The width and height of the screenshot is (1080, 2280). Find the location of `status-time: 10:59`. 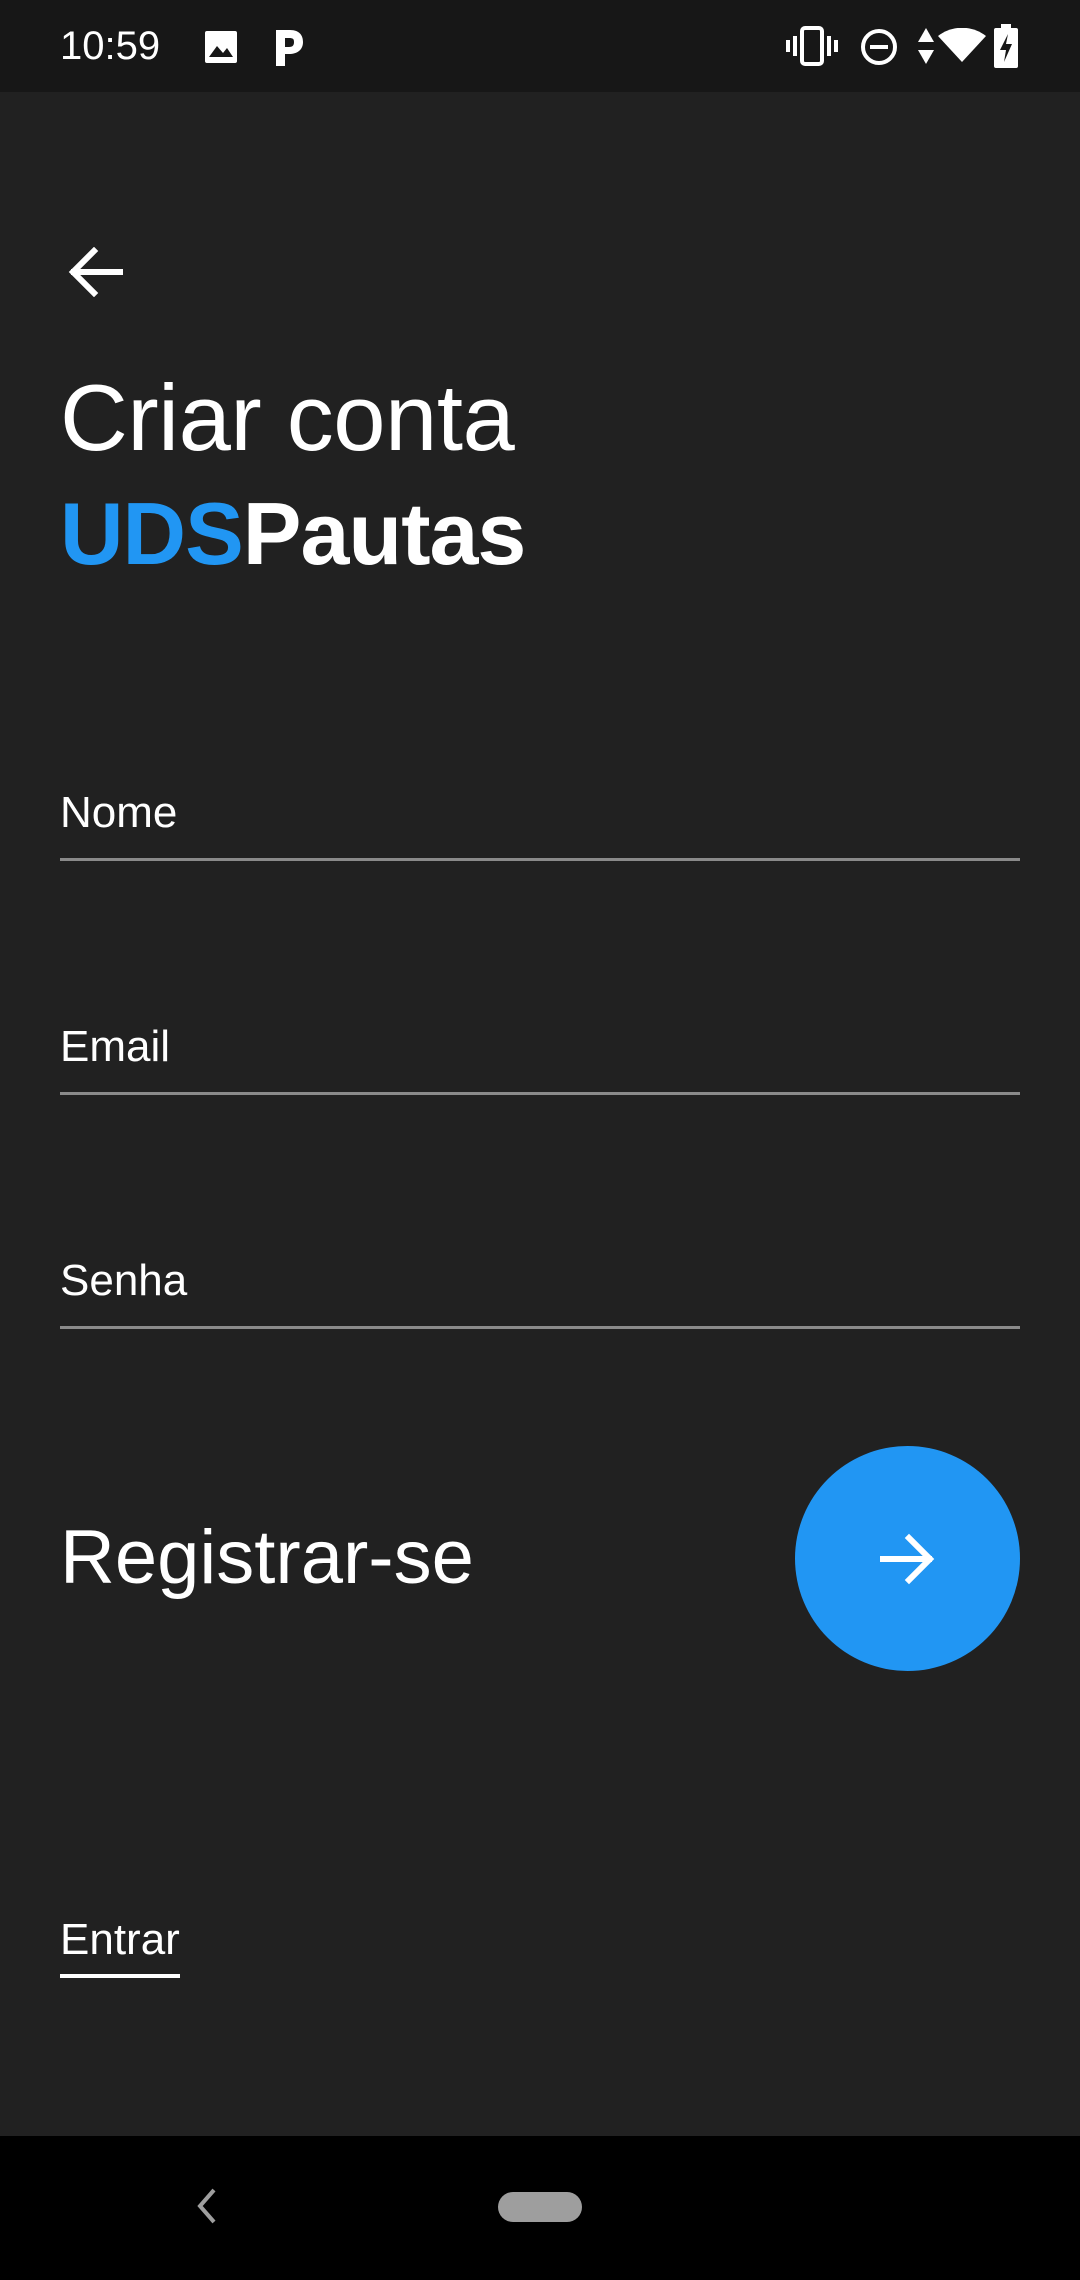

status-time: 10:59 is located at coordinates (110, 46).